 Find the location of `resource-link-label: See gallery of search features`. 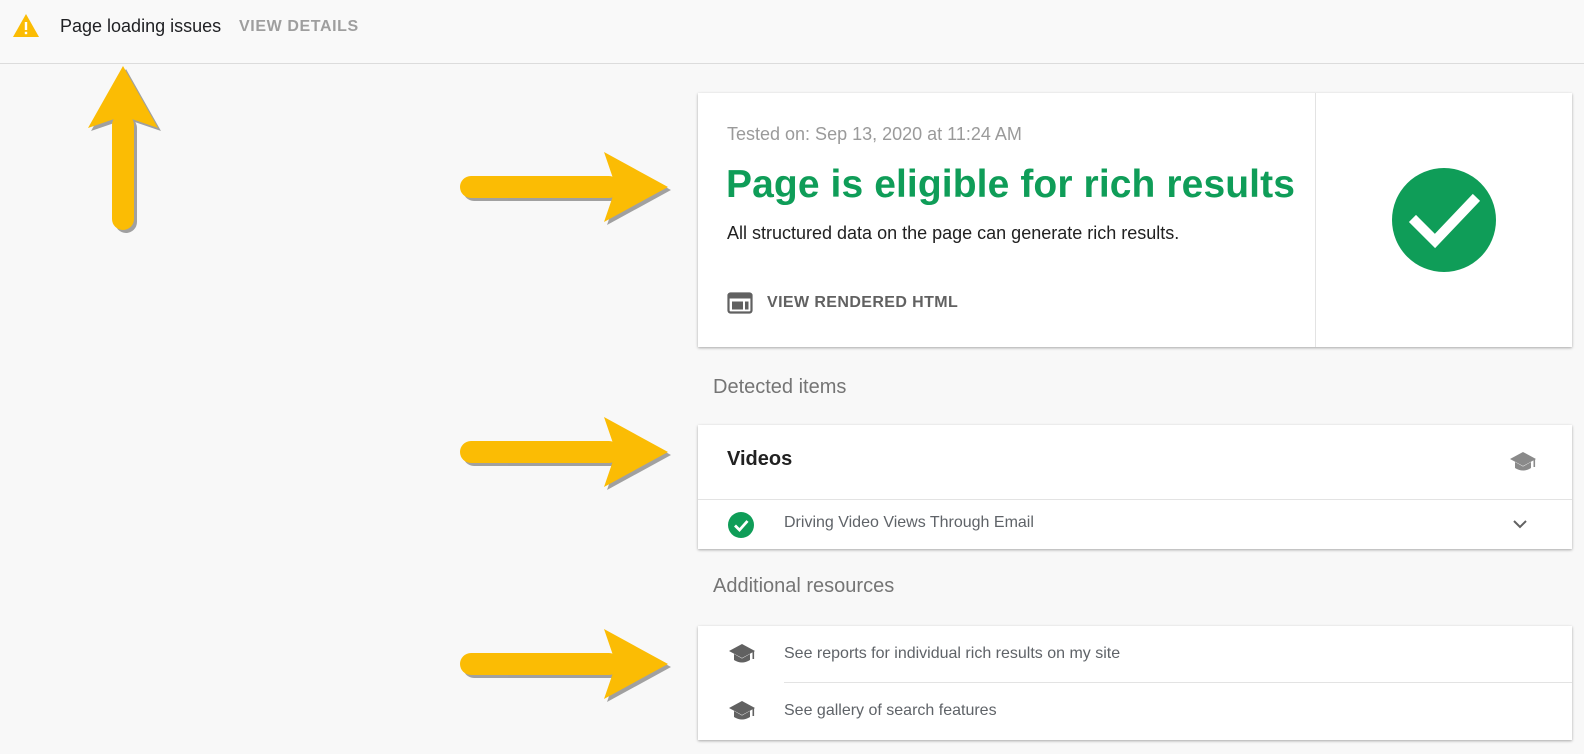

resource-link-label: See gallery of search features is located at coordinates (890, 710).